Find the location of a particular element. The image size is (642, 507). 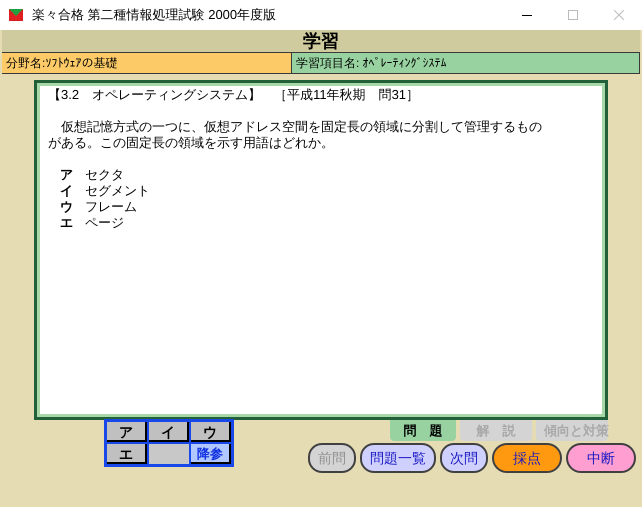

answer-button: ウ is located at coordinates (211, 432).